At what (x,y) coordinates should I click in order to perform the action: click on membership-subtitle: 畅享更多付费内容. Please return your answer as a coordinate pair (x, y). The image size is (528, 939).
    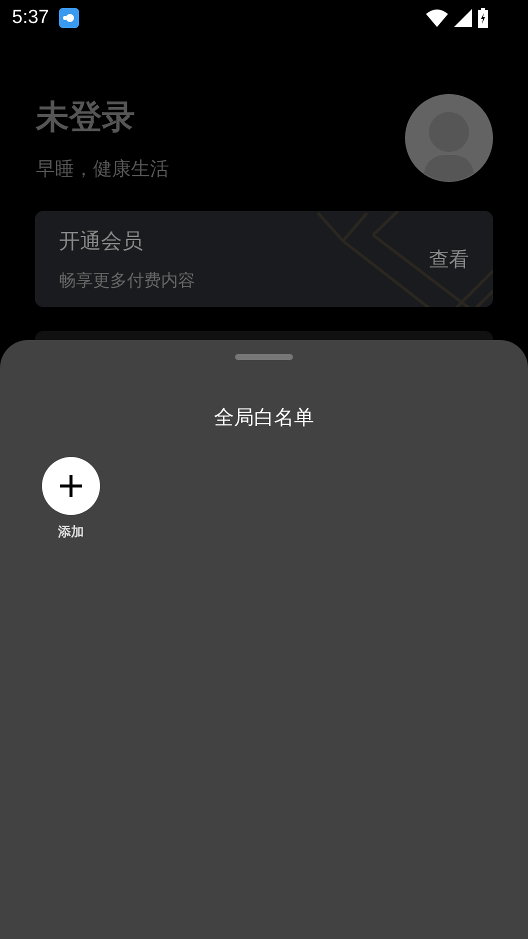
    Looking at the image, I should click on (127, 281).